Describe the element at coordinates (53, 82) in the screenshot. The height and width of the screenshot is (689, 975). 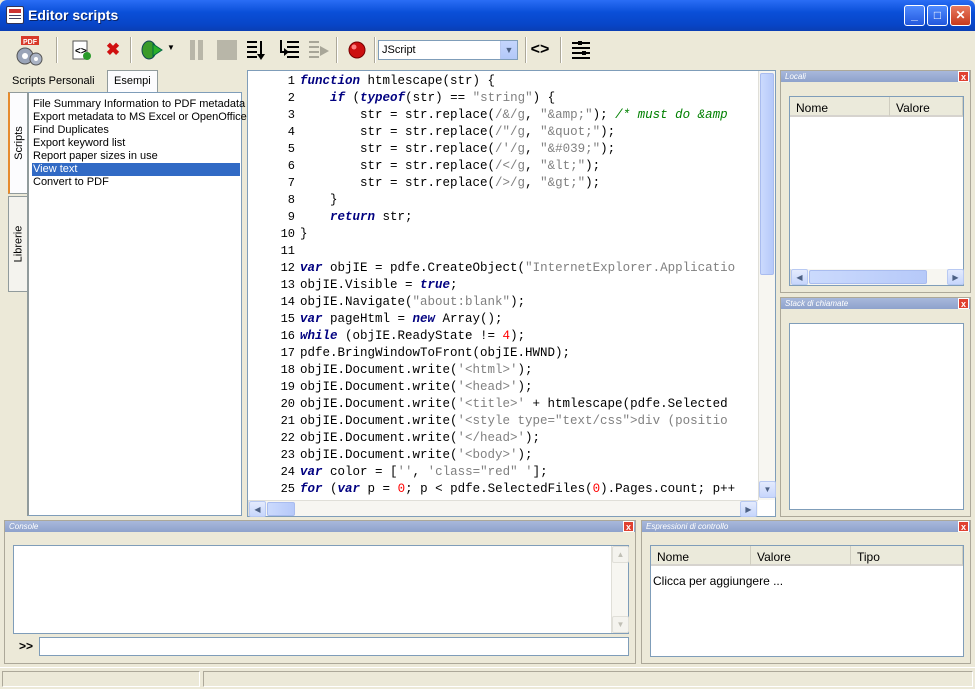
I see `tab-scripts-personali: Scripts Personali` at that location.